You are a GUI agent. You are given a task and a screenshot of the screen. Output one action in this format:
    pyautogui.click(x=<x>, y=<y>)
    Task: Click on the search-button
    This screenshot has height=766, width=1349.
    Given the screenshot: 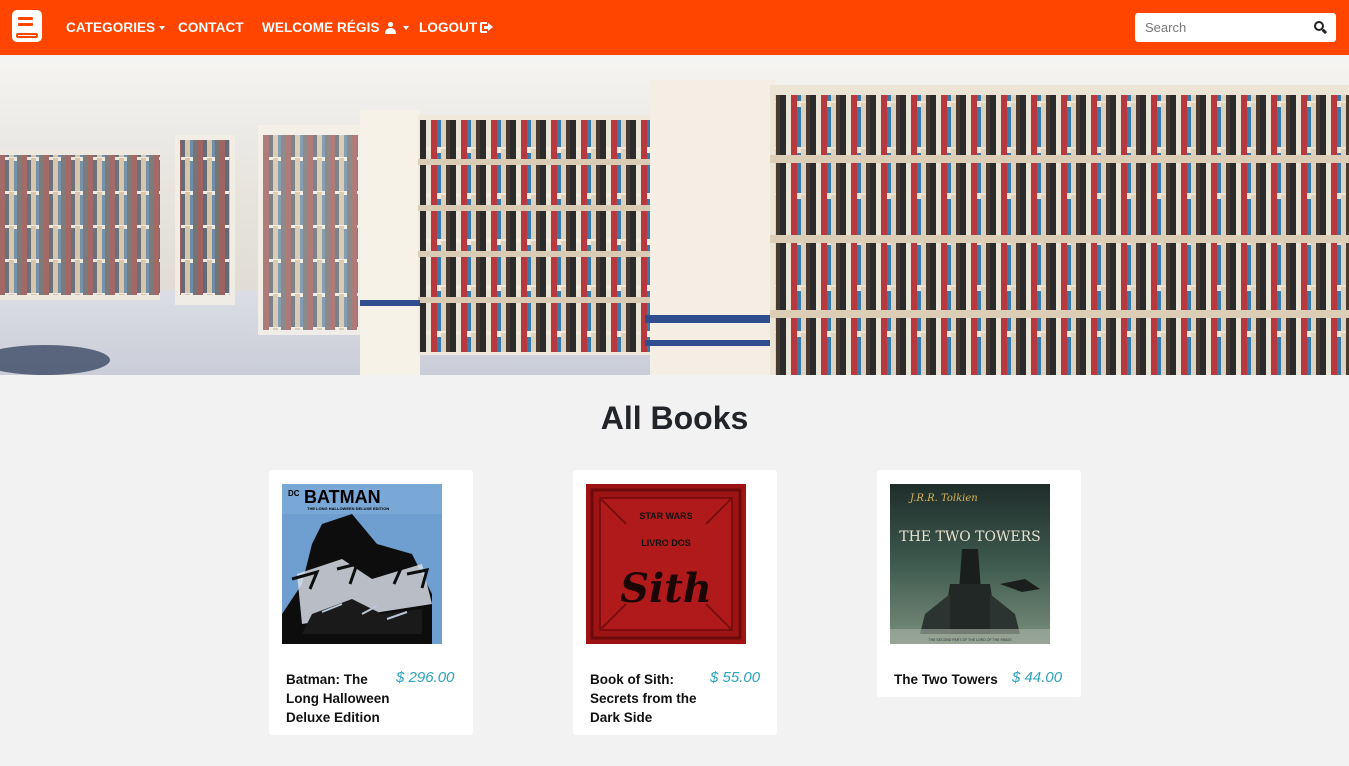 What is the action you would take?
    pyautogui.click(x=1320, y=27)
    